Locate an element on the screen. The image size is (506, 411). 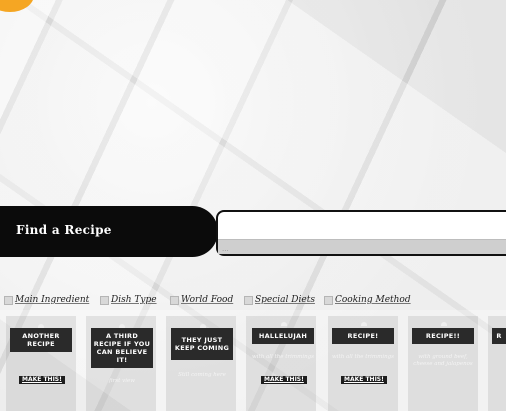
filter-dish-type: Dish Type is located at coordinates (128, 300).